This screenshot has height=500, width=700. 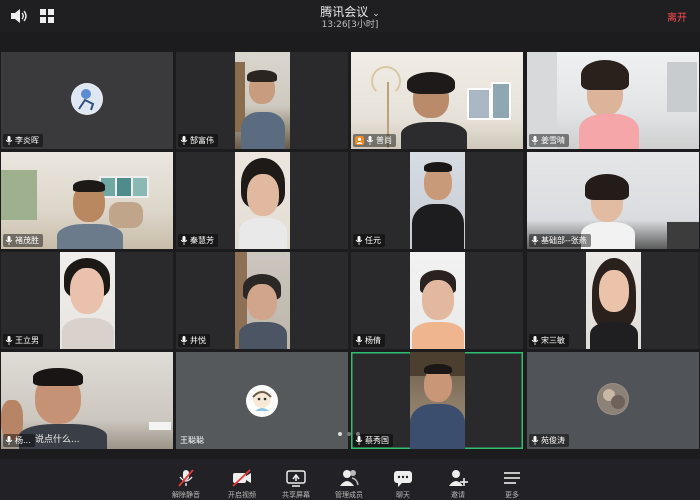 I want to click on unmute-label: 解除静音, so click(x=186, y=495).